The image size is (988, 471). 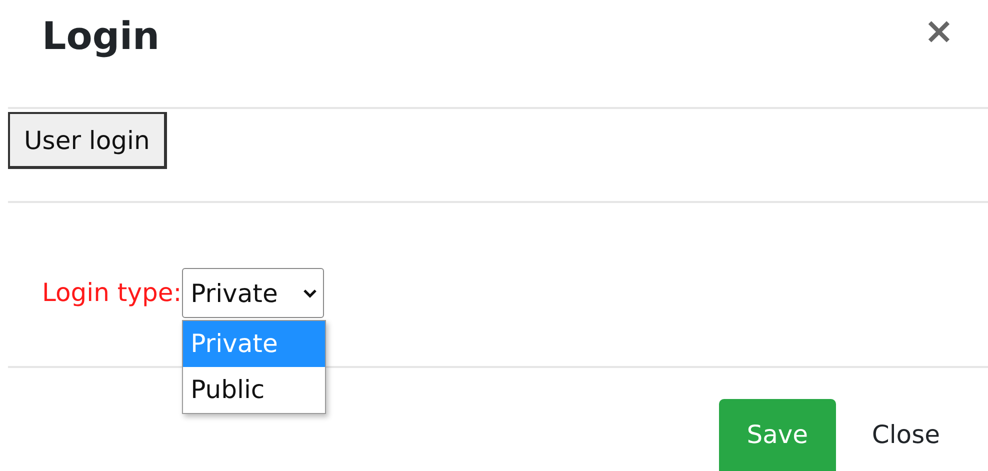 I want to click on login-type-select: Private, so click(x=253, y=293).